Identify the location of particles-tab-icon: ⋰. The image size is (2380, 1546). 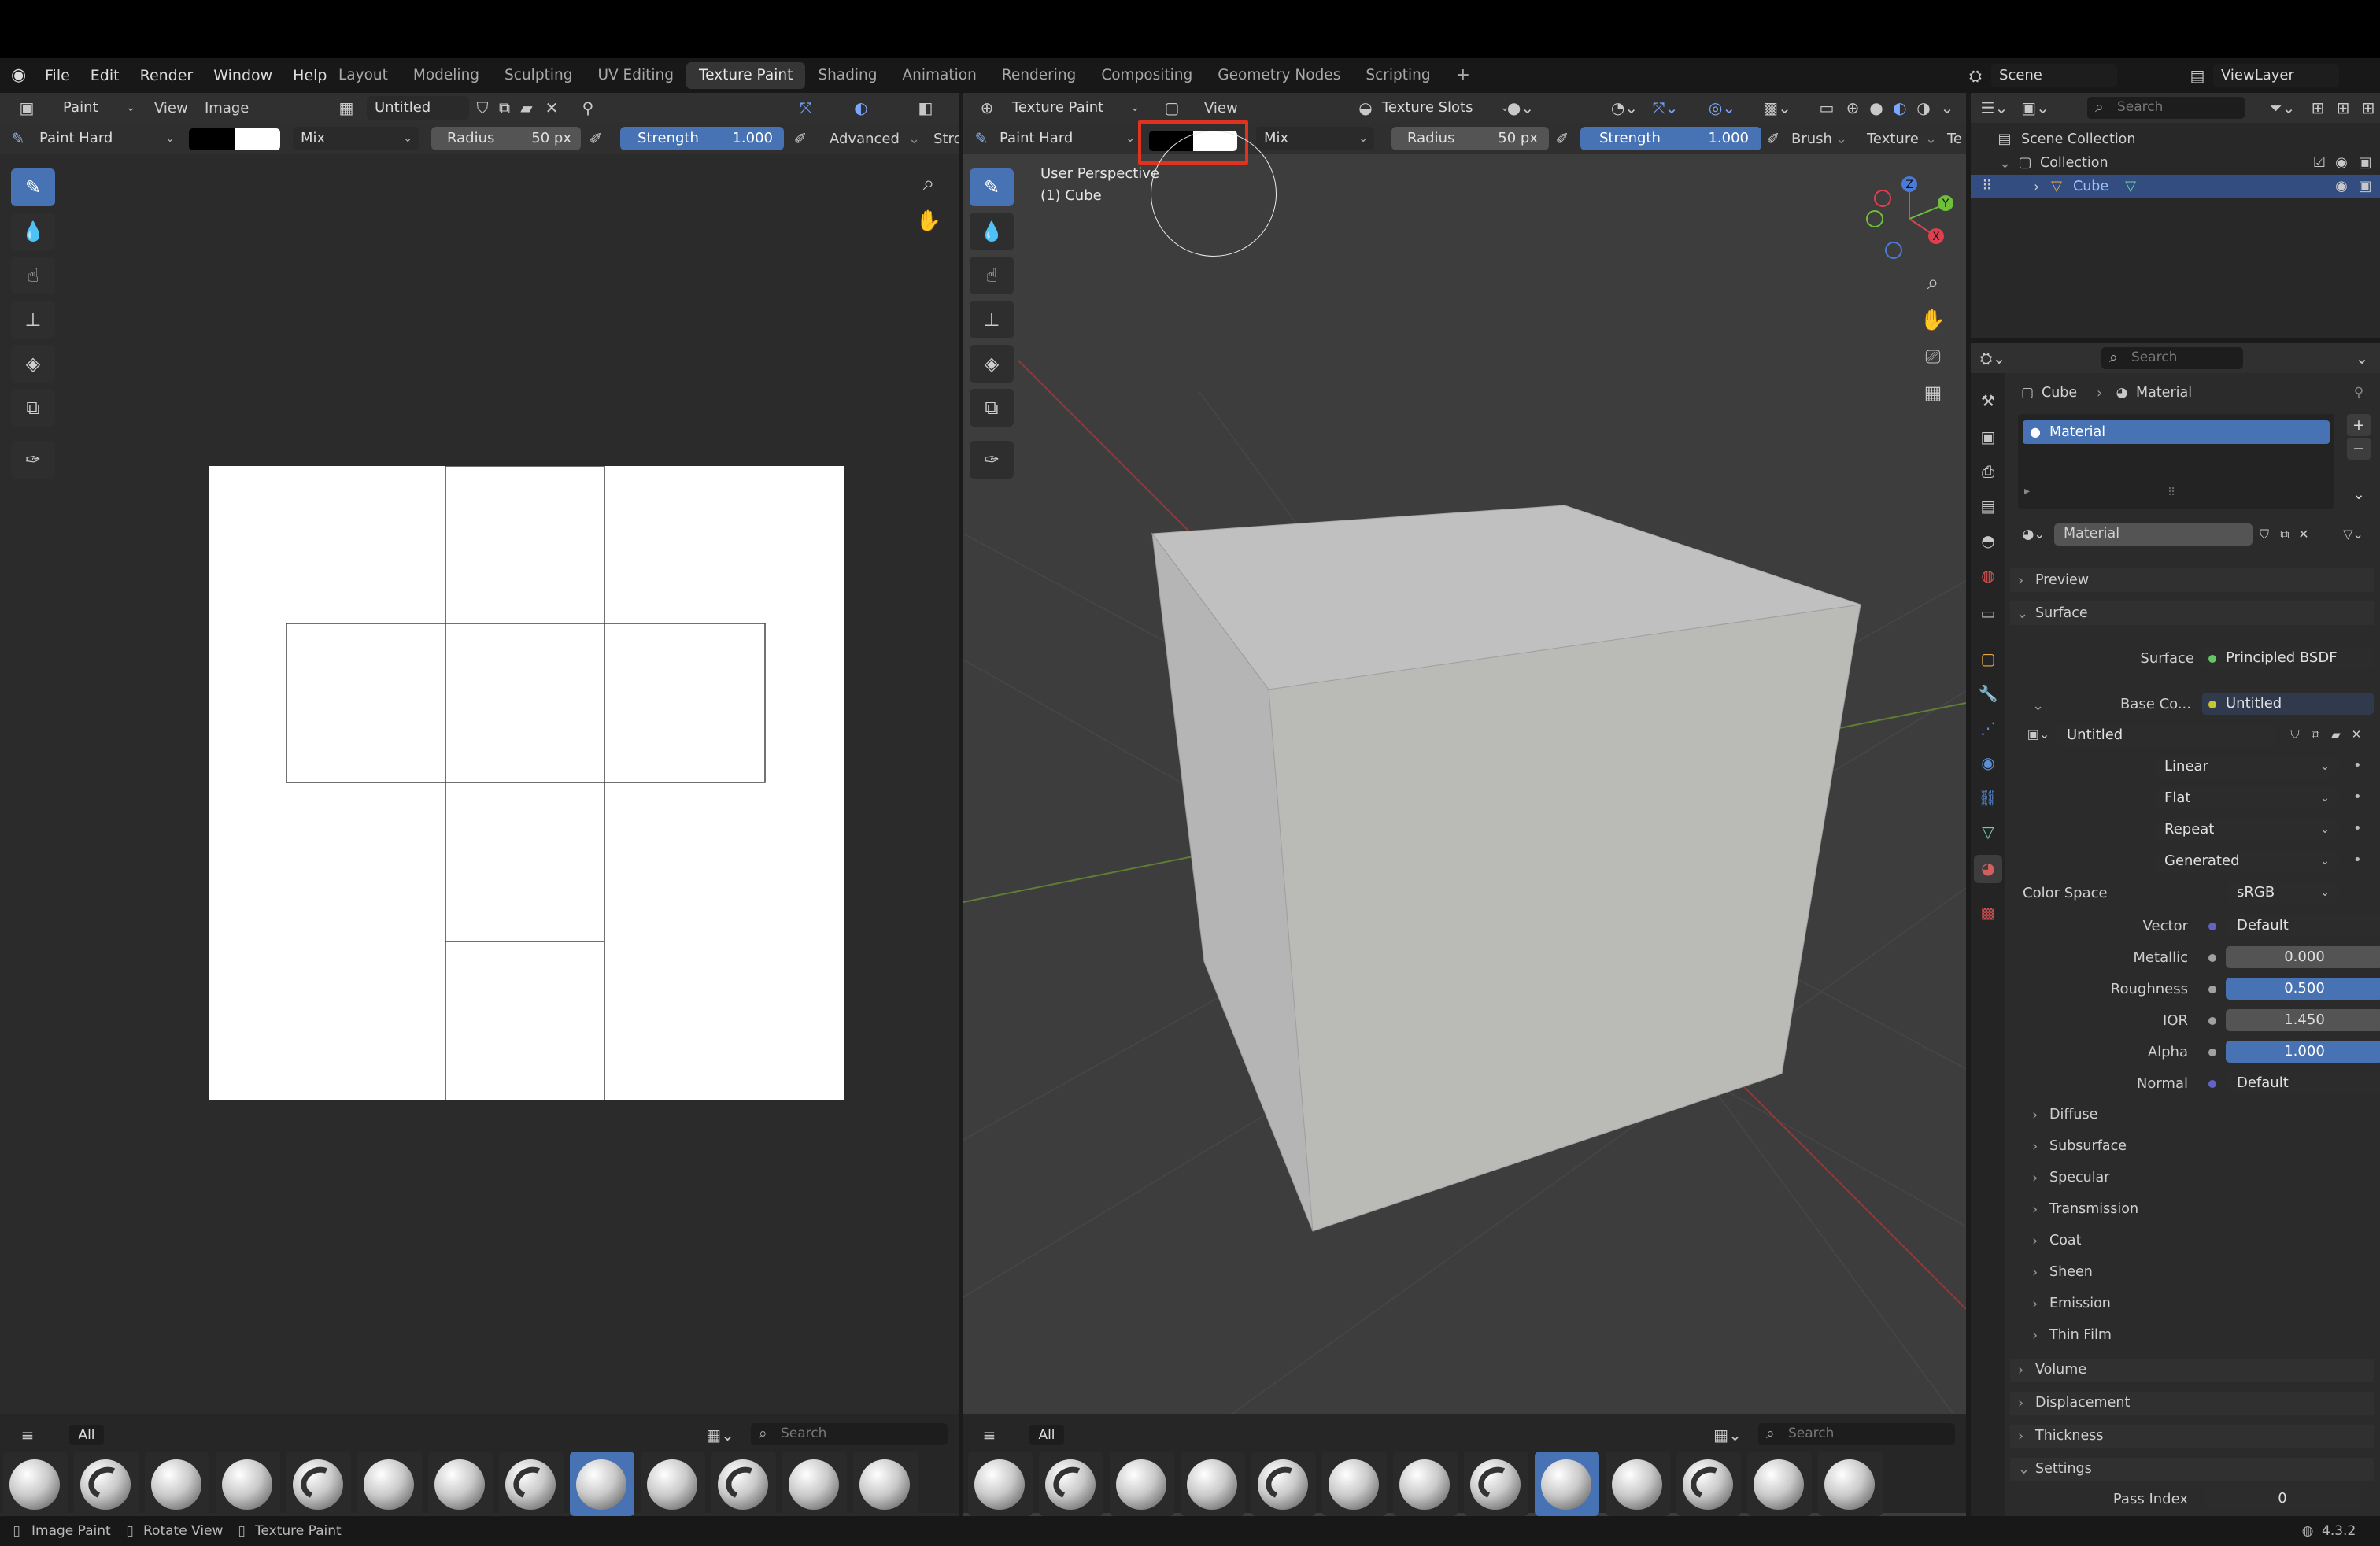
(1988, 728).